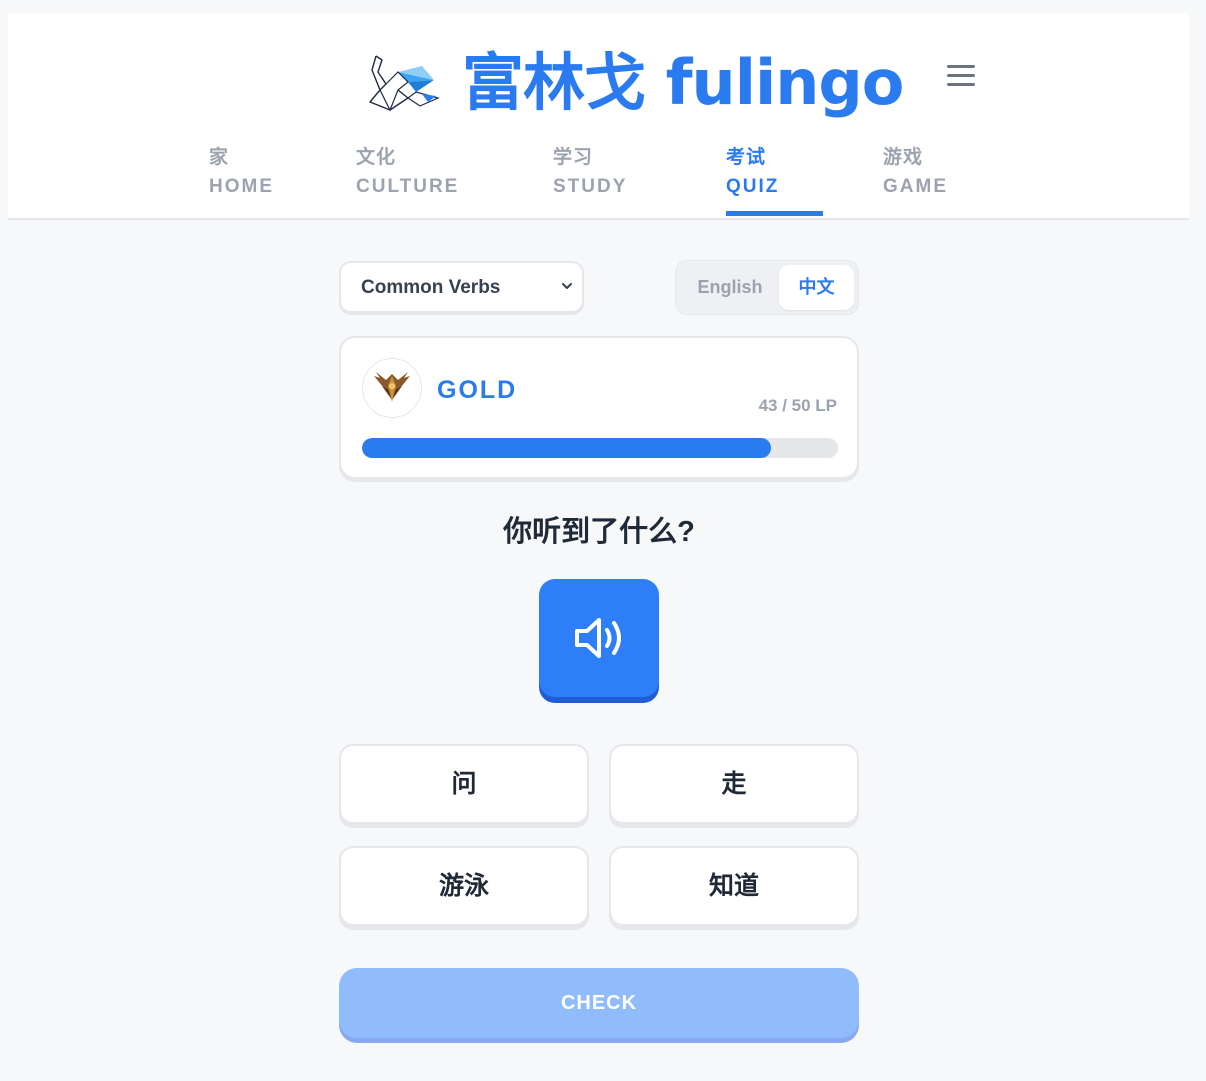  I want to click on nav-item-en-label: HOME, so click(241, 186).